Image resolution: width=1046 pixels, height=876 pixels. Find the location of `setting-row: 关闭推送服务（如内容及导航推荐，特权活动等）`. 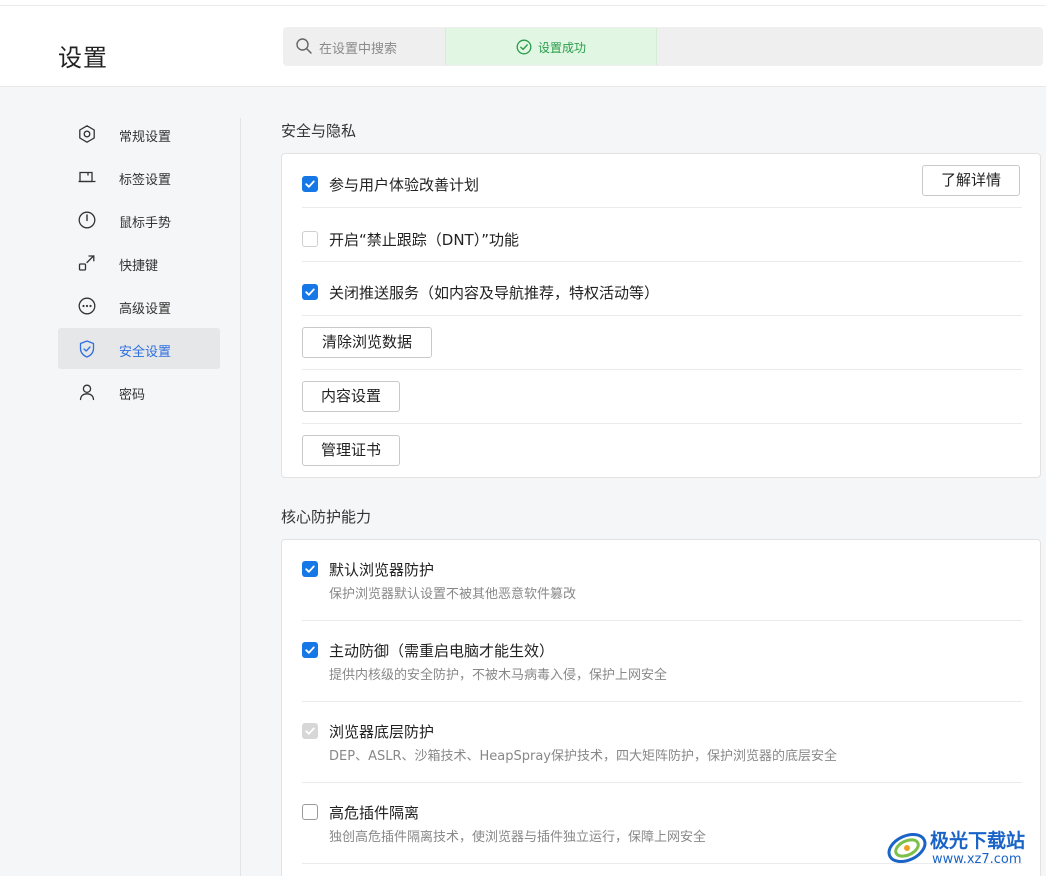

setting-row: 关闭推送服务（如内容及导航推荐，特权活动等） is located at coordinates (662, 289).